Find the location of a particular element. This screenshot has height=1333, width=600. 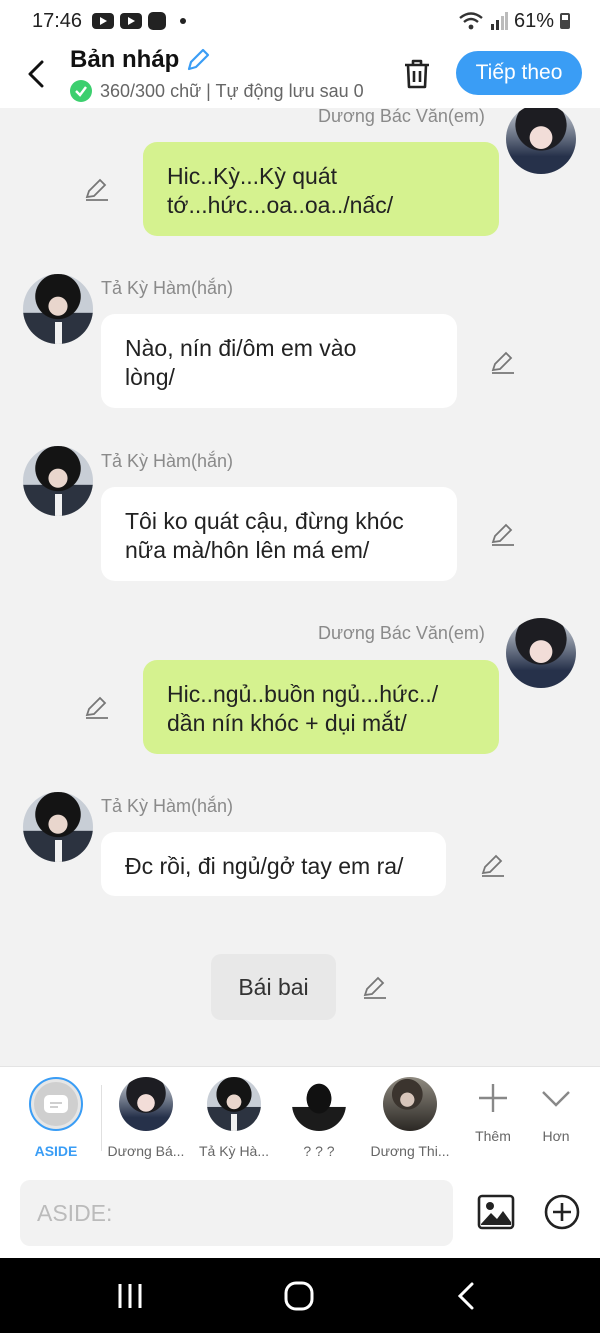

back-button is located at coordinates (36, 74).